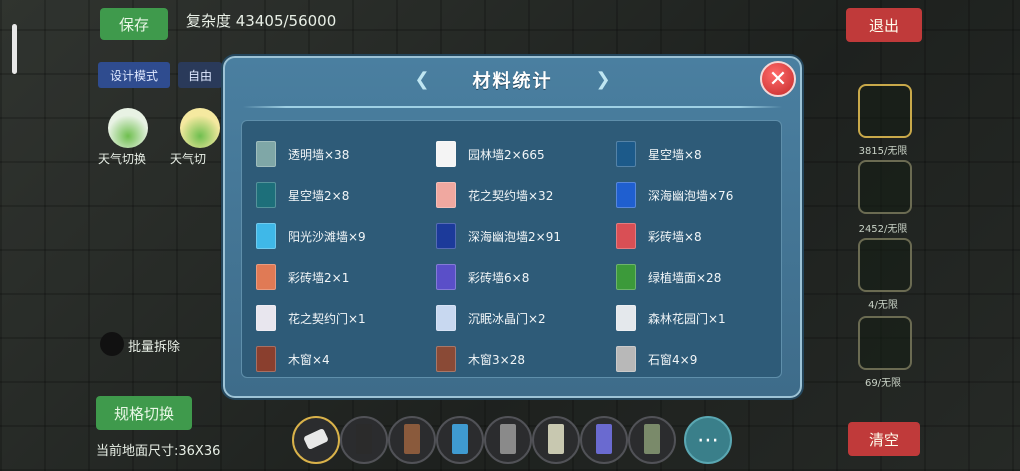 This screenshot has height=471, width=1020. Describe the element at coordinates (496, 359) in the screenshot. I see `material-item-label: 木窗3×28` at that location.